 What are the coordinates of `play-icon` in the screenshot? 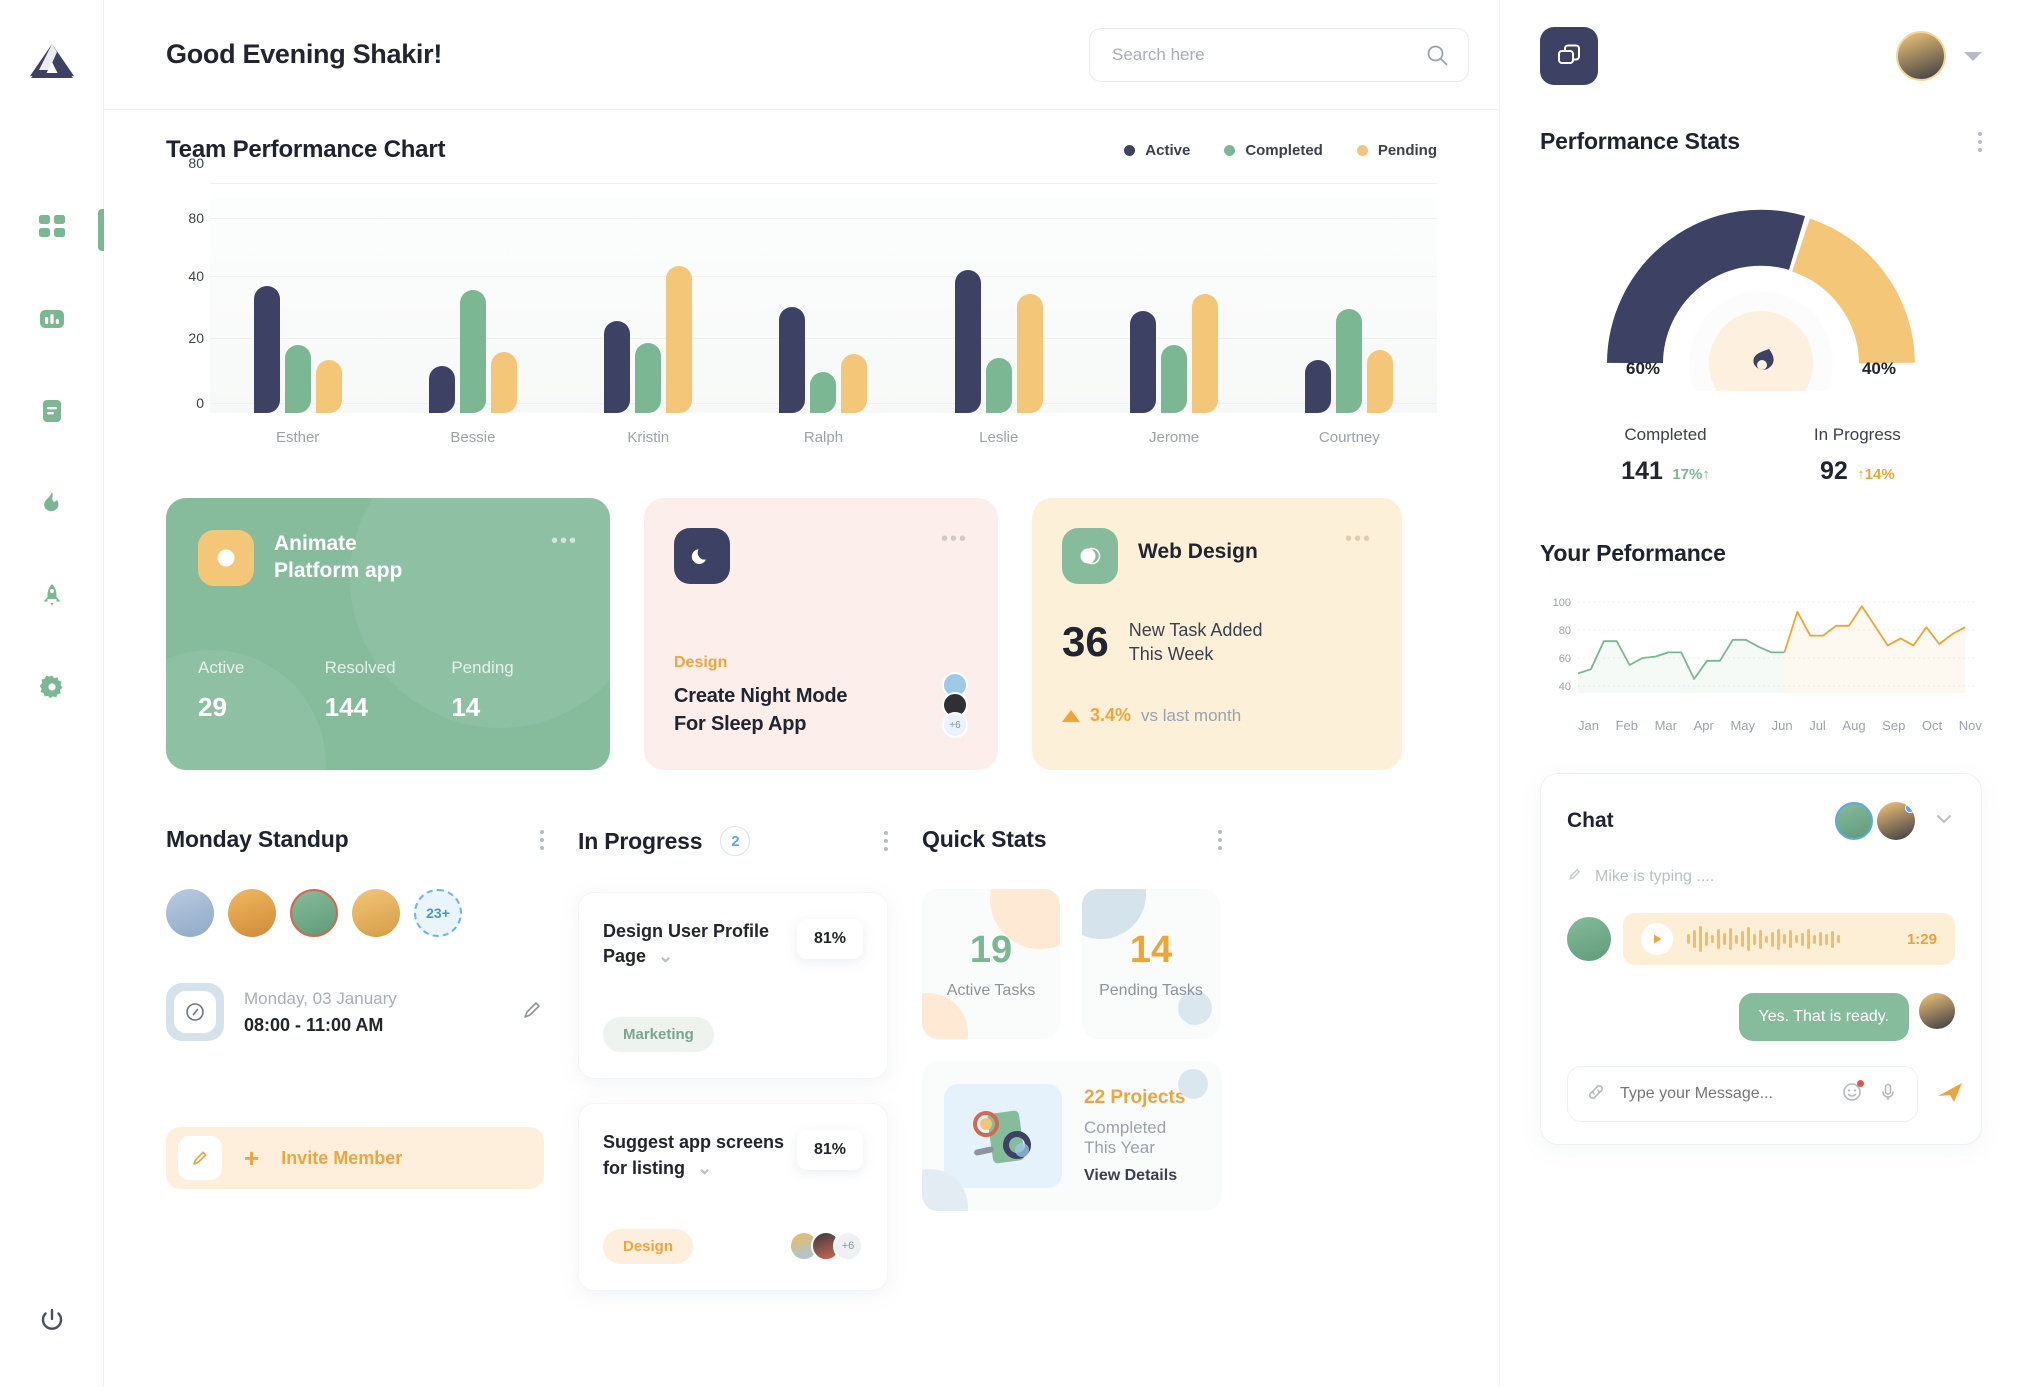 It's located at (1657, 939).